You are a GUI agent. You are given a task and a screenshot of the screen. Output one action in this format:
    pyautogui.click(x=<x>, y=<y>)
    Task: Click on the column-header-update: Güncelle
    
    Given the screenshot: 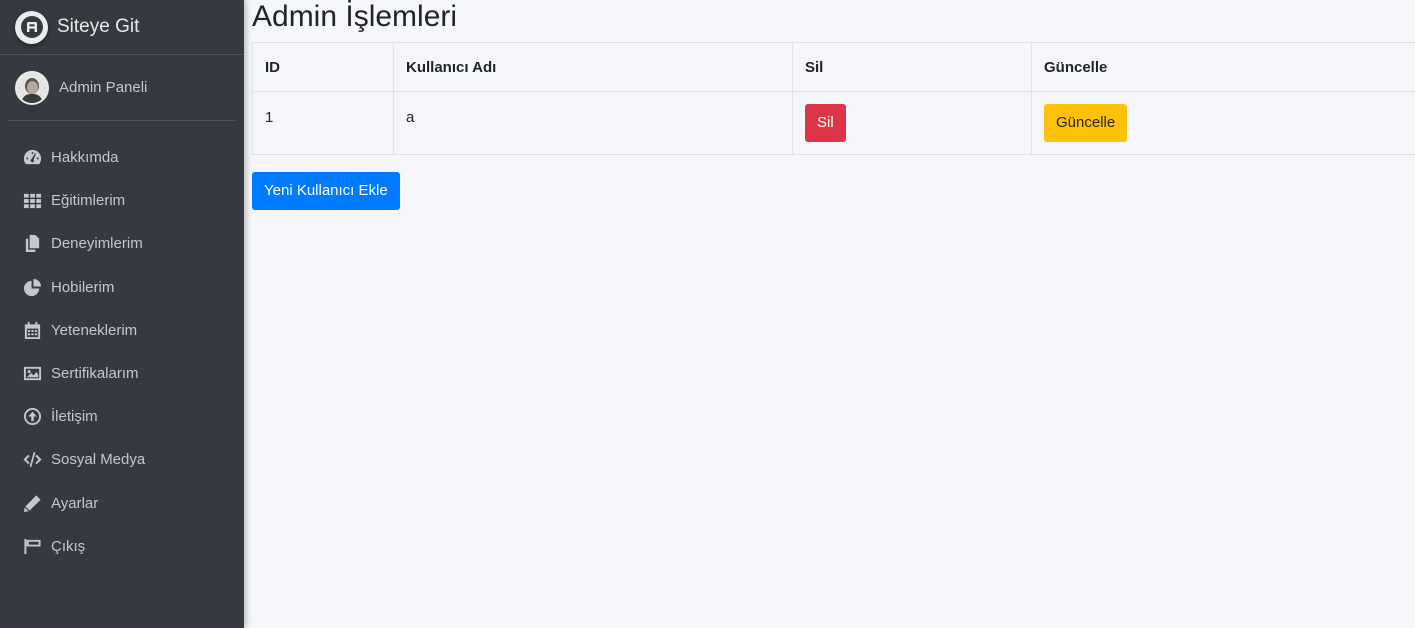 What is the action you would take?
    pyautogui.click(x=1223, y=67)
    